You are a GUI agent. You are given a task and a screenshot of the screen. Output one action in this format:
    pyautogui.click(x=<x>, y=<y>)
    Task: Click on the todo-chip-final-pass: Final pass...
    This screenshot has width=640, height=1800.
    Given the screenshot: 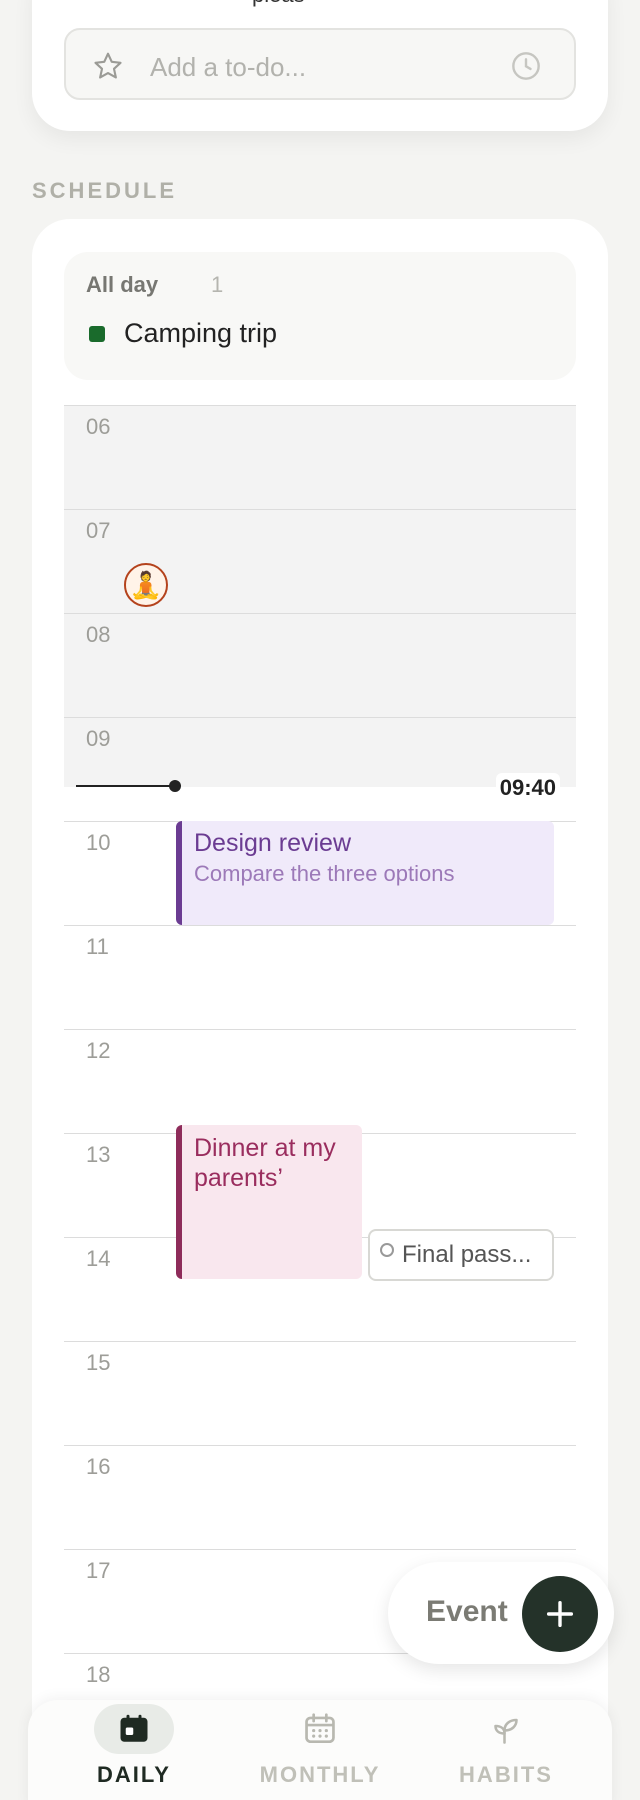 What is the action you would take?
    pyautogui.click(x=461, y=1255)
    